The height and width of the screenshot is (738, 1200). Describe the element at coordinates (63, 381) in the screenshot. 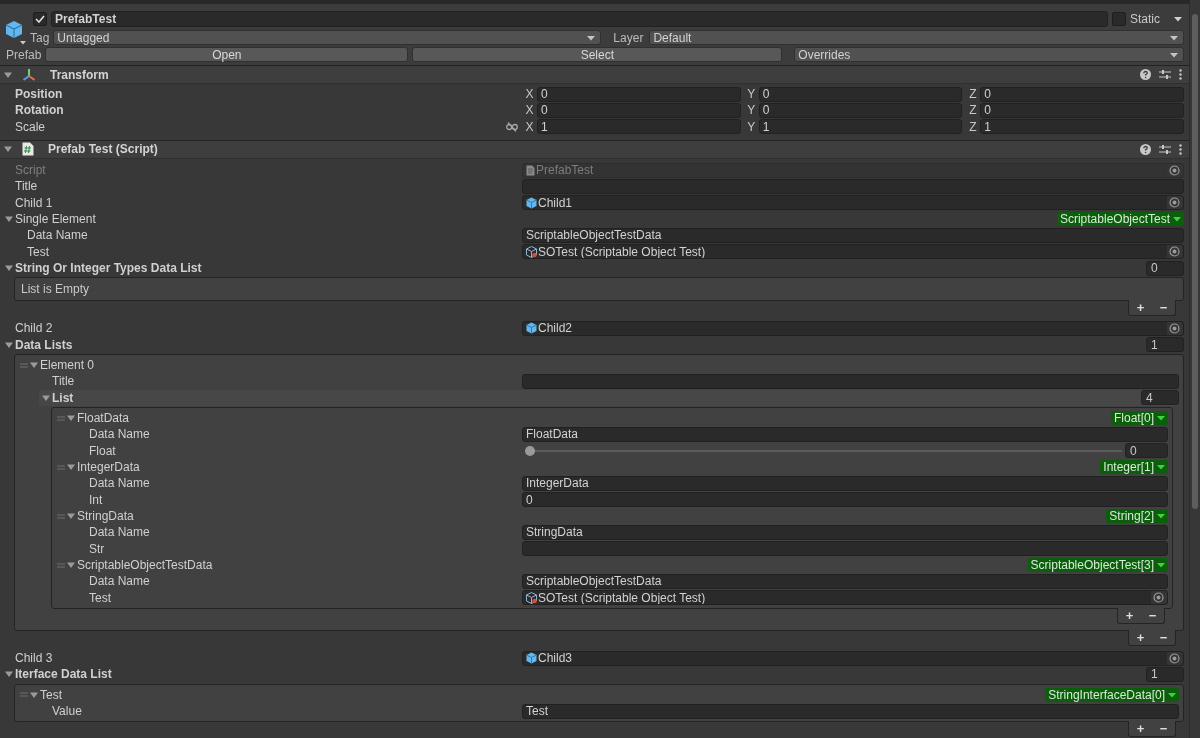

I see `property-label: Title` at that location.